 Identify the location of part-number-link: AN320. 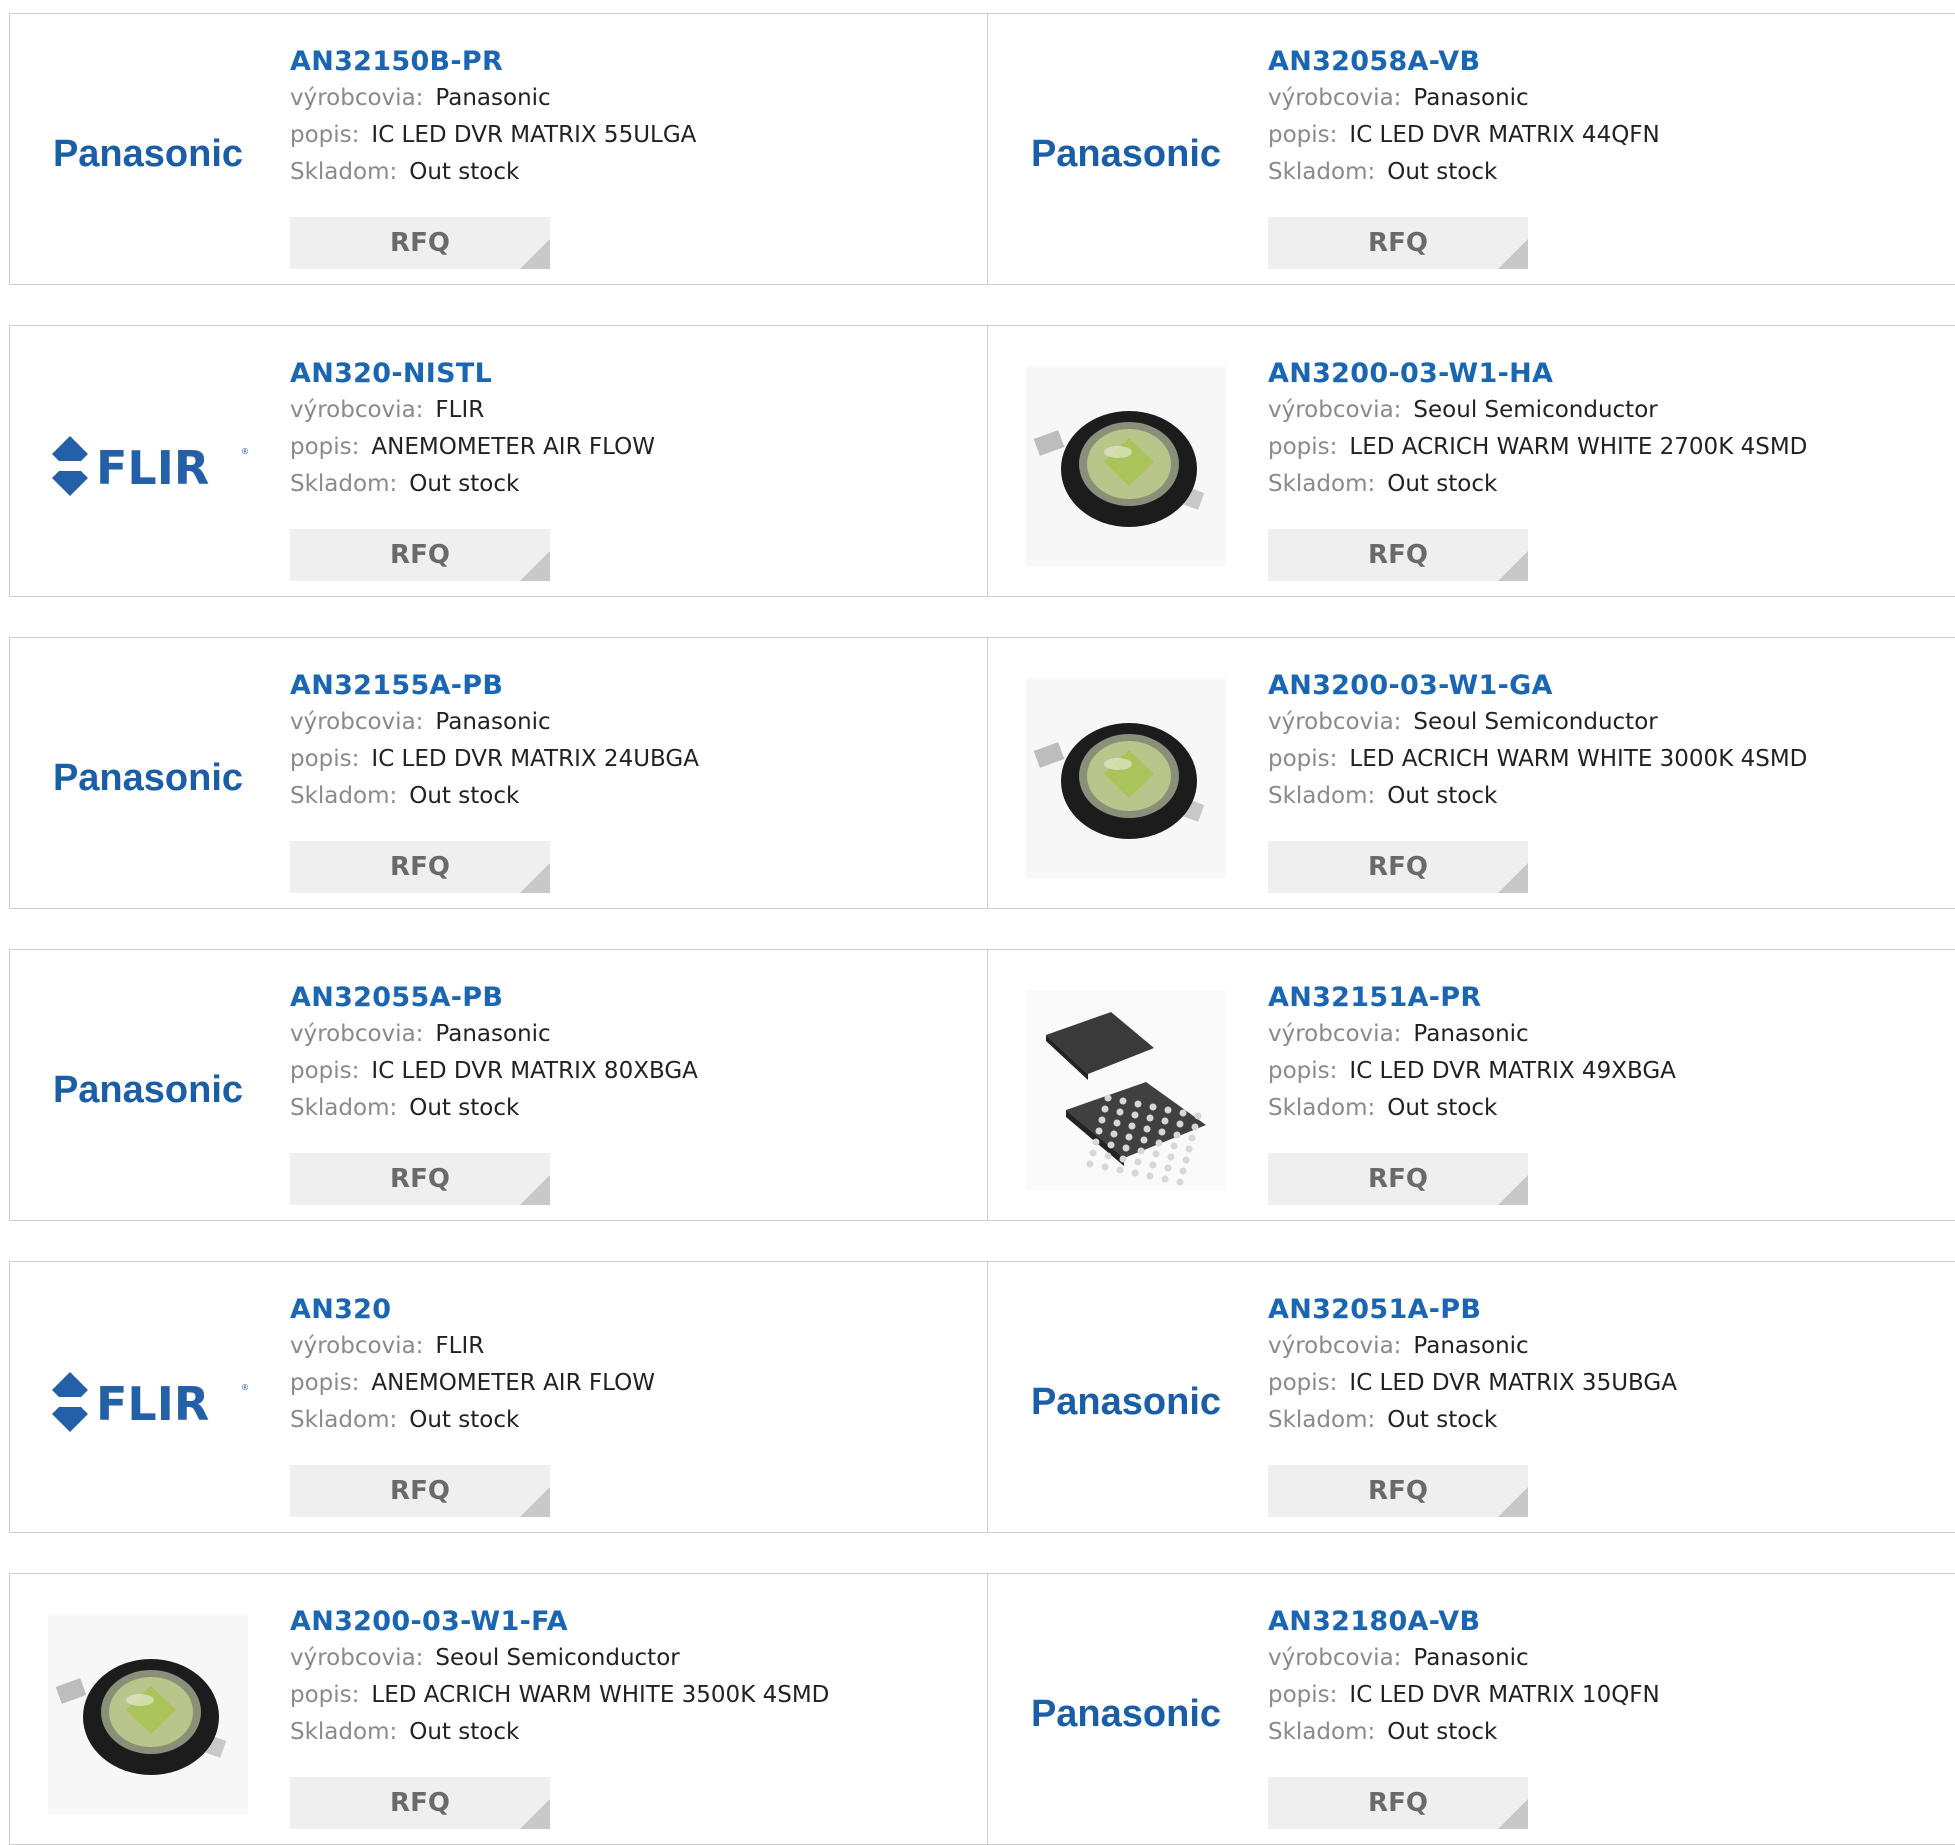
(630, 1310).